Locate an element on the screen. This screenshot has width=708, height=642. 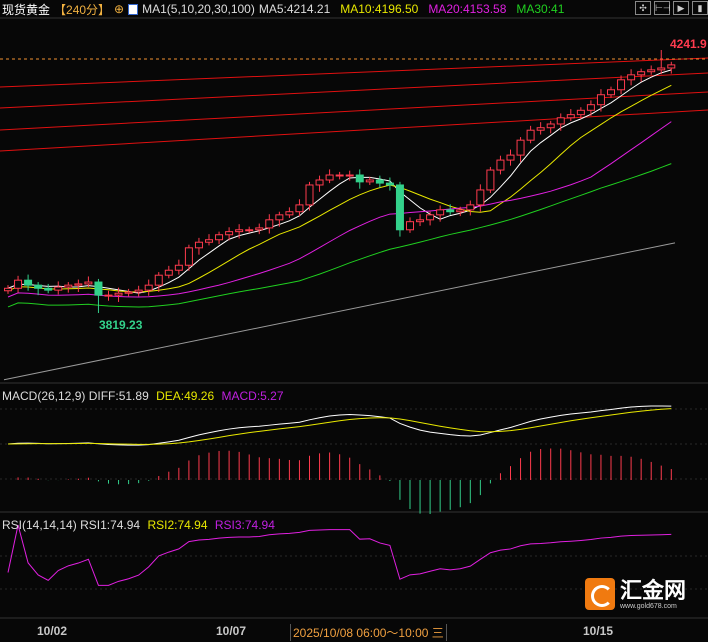
logo-icon is located at coordinates (600, 594).